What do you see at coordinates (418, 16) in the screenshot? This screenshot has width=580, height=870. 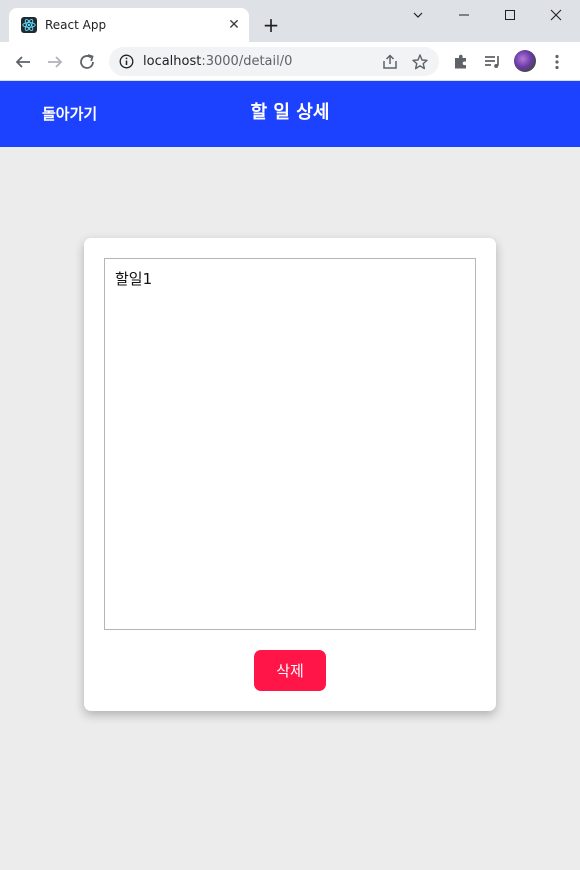 I see `chevron-down-icon` at bounding box center [418, 16].